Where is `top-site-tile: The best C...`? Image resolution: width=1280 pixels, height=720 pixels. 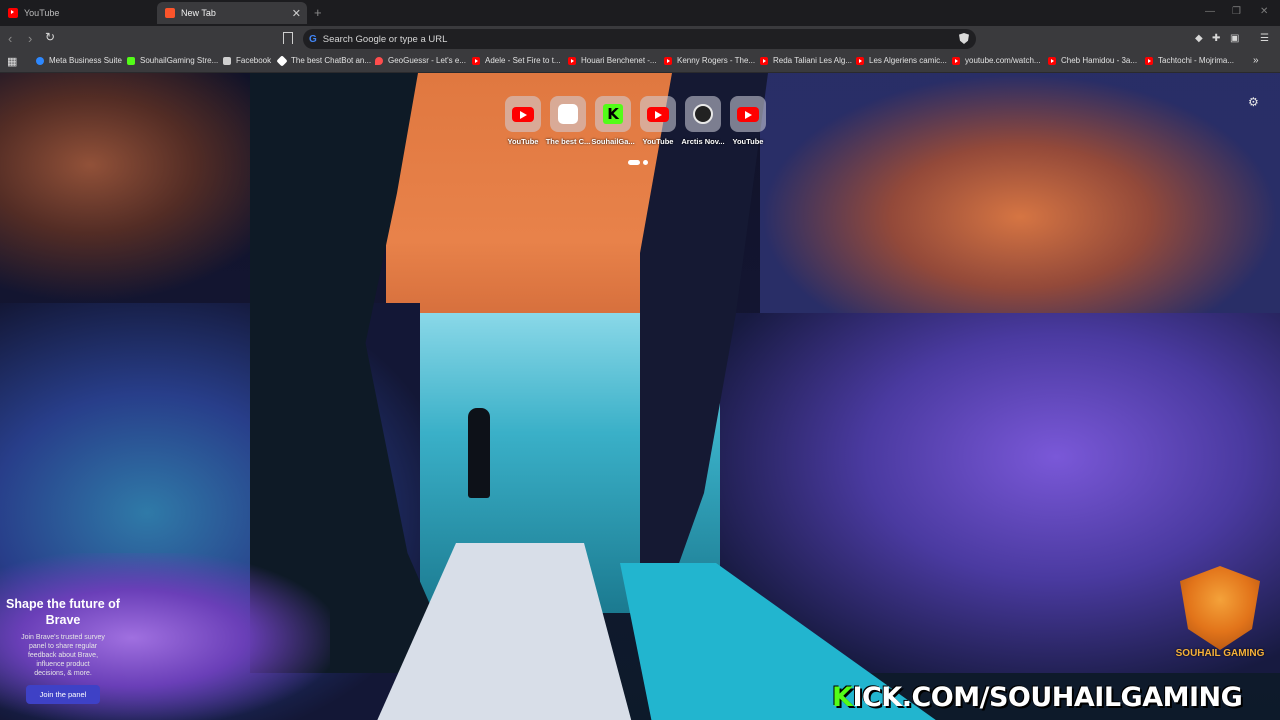 top-site-tile: The best C... is located at coordinates (568, 121).